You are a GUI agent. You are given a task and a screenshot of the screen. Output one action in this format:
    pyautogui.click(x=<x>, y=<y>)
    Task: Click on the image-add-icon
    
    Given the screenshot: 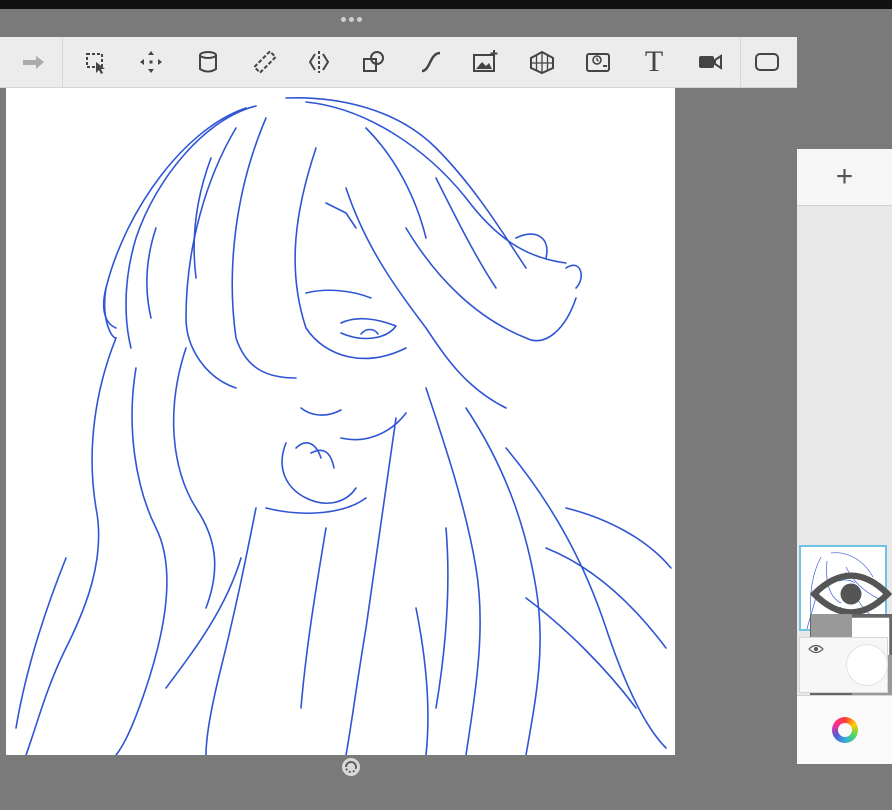 What is the action you would take?
    pyautogui.click(x=485, y=62)
    